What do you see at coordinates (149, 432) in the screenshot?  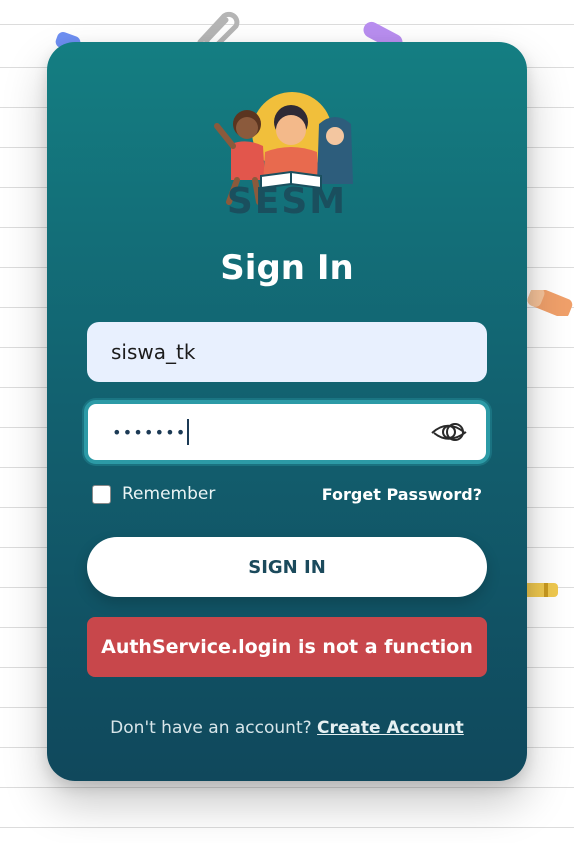 I see `password-value: •••••••` at bounding box center [149, 432].